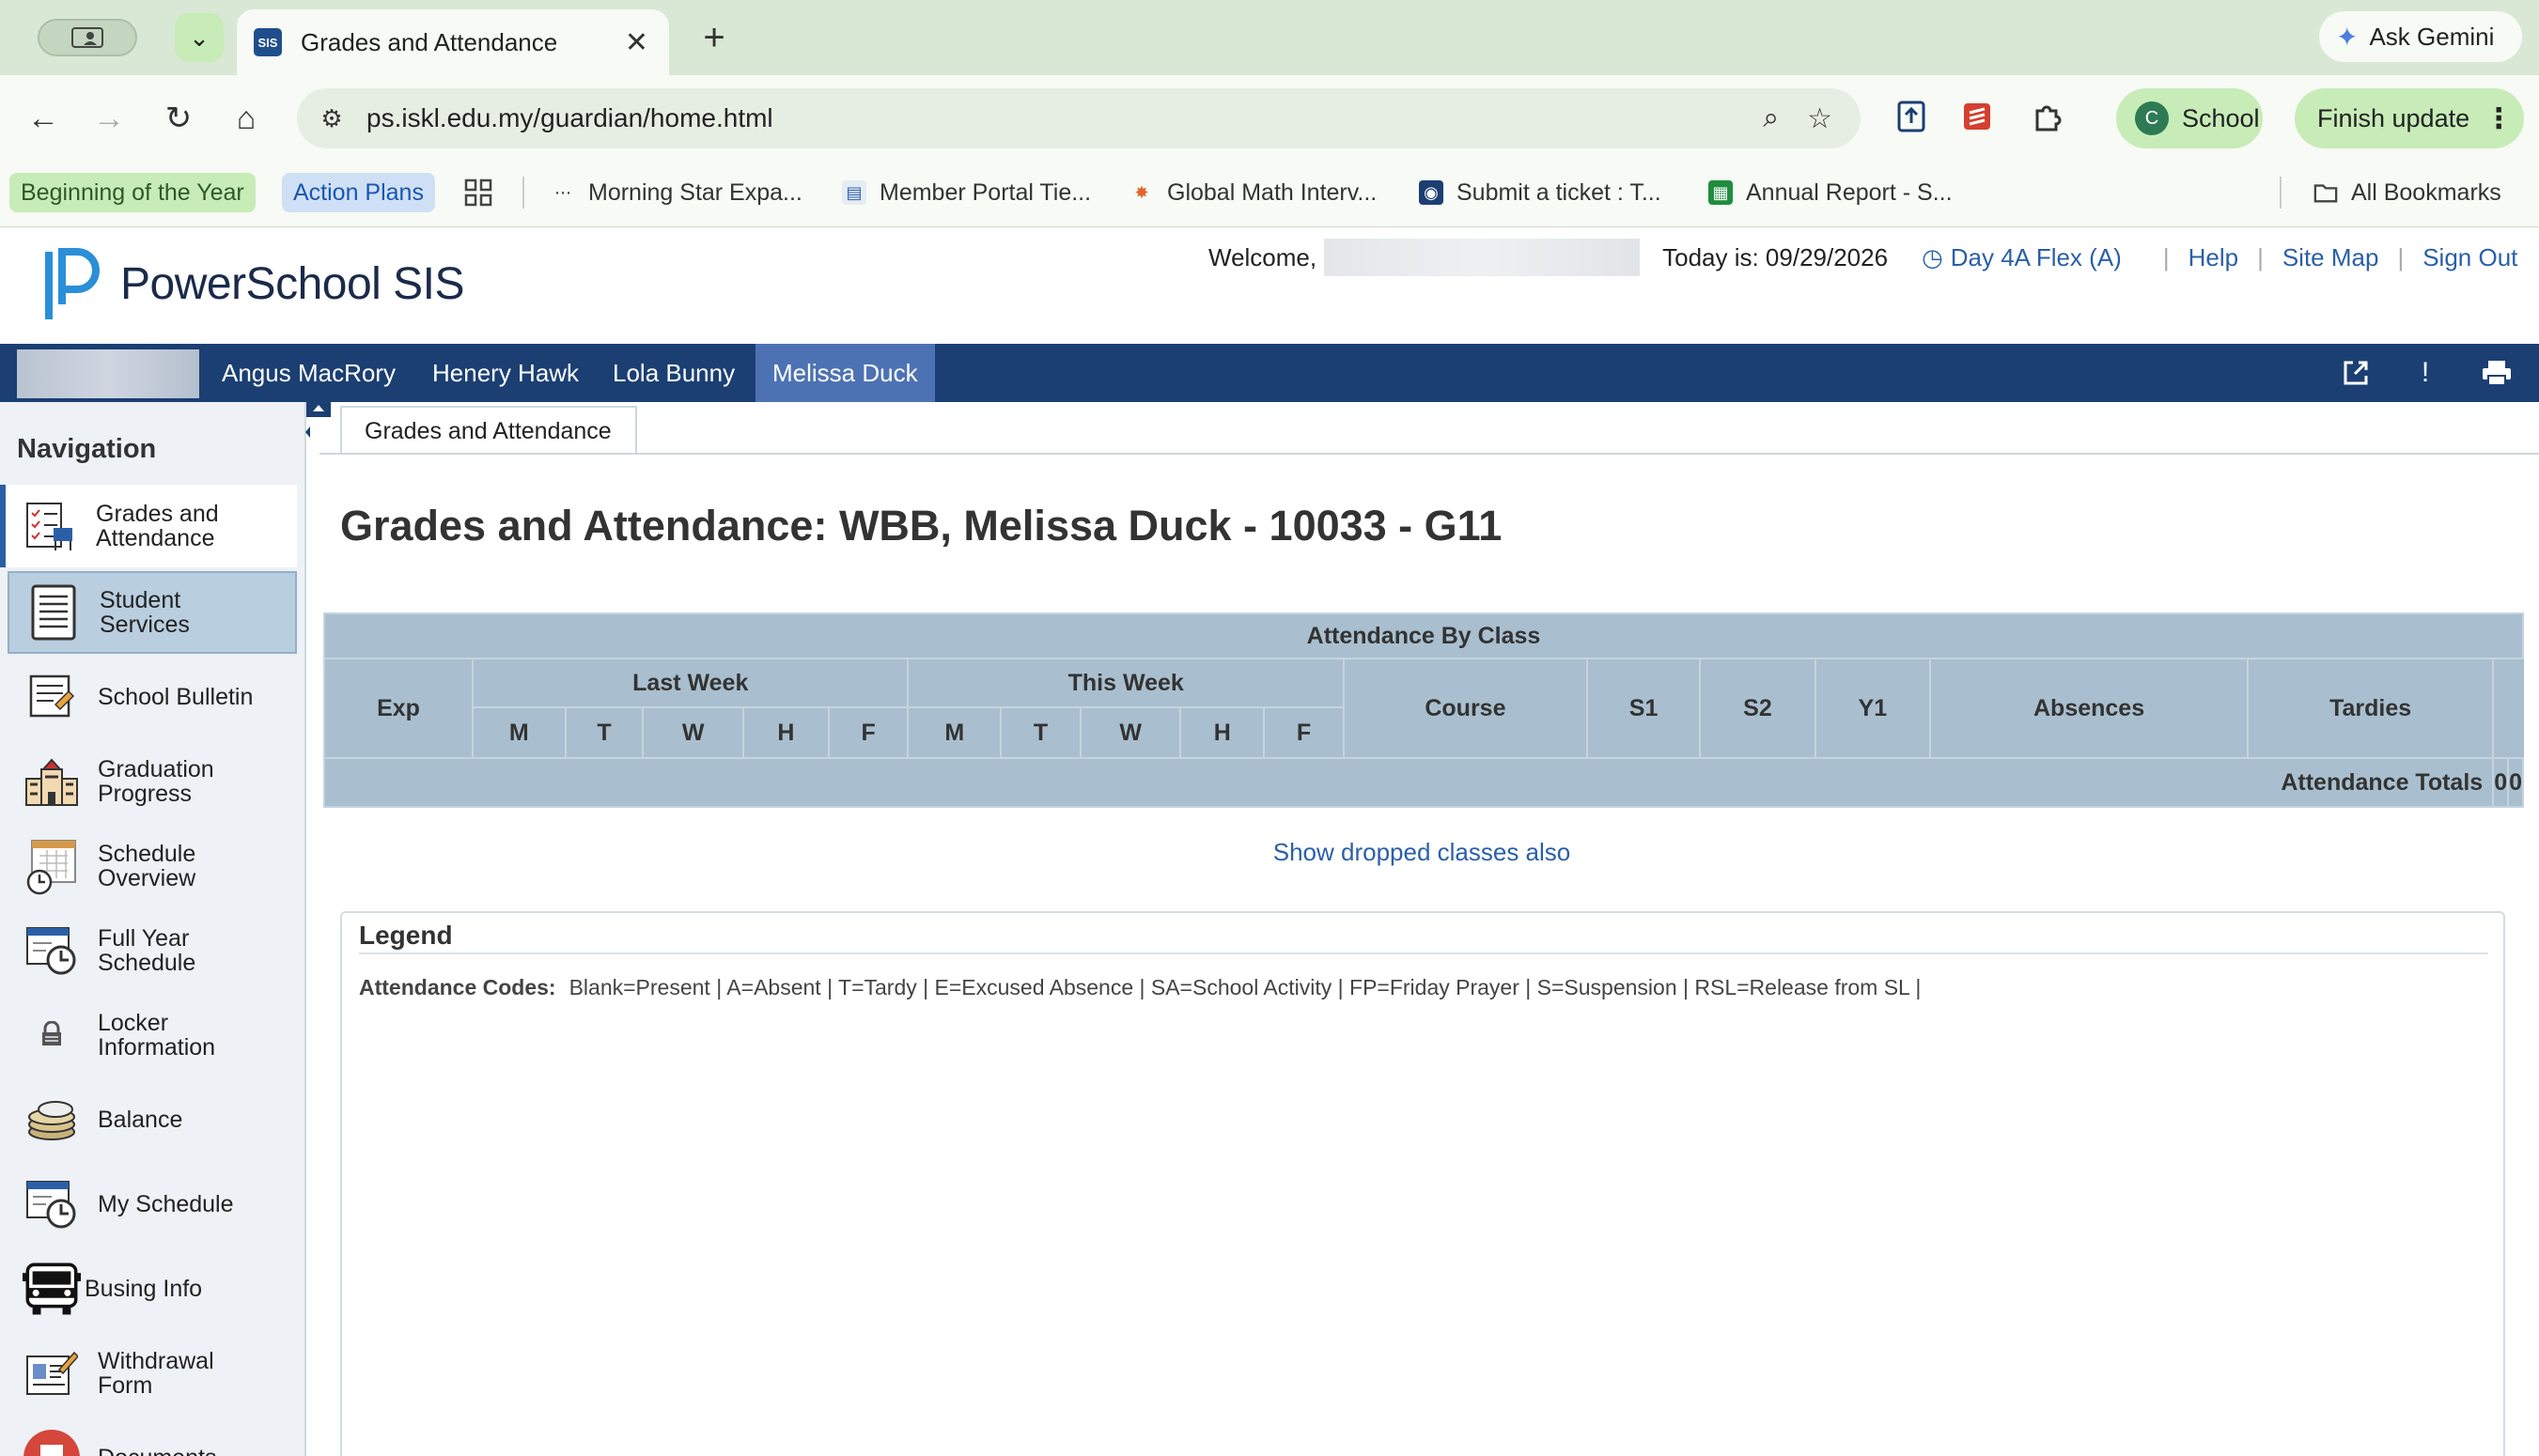 This screenshot has height=1456, width=2539. I want to click on help-link: Help, so click(2213, 257).